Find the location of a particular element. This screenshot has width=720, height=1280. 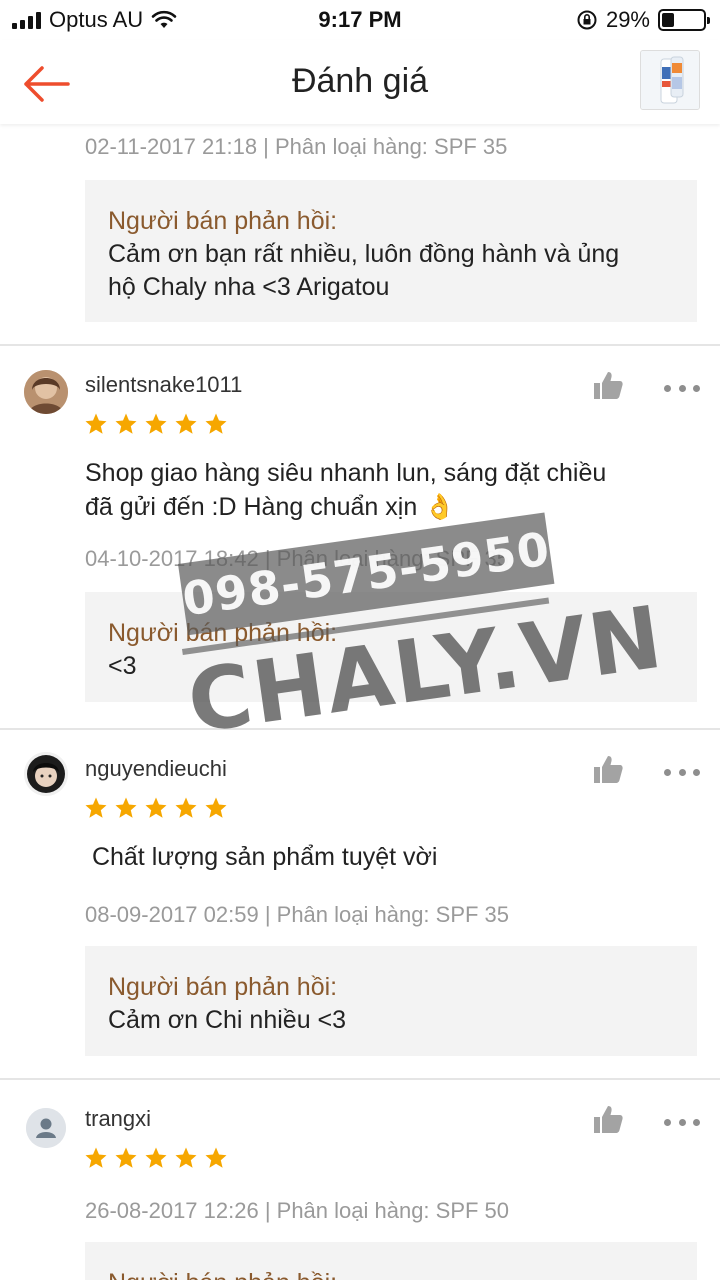

reviewer-username: nguyendieuchi is located at coordinates (156, 768).